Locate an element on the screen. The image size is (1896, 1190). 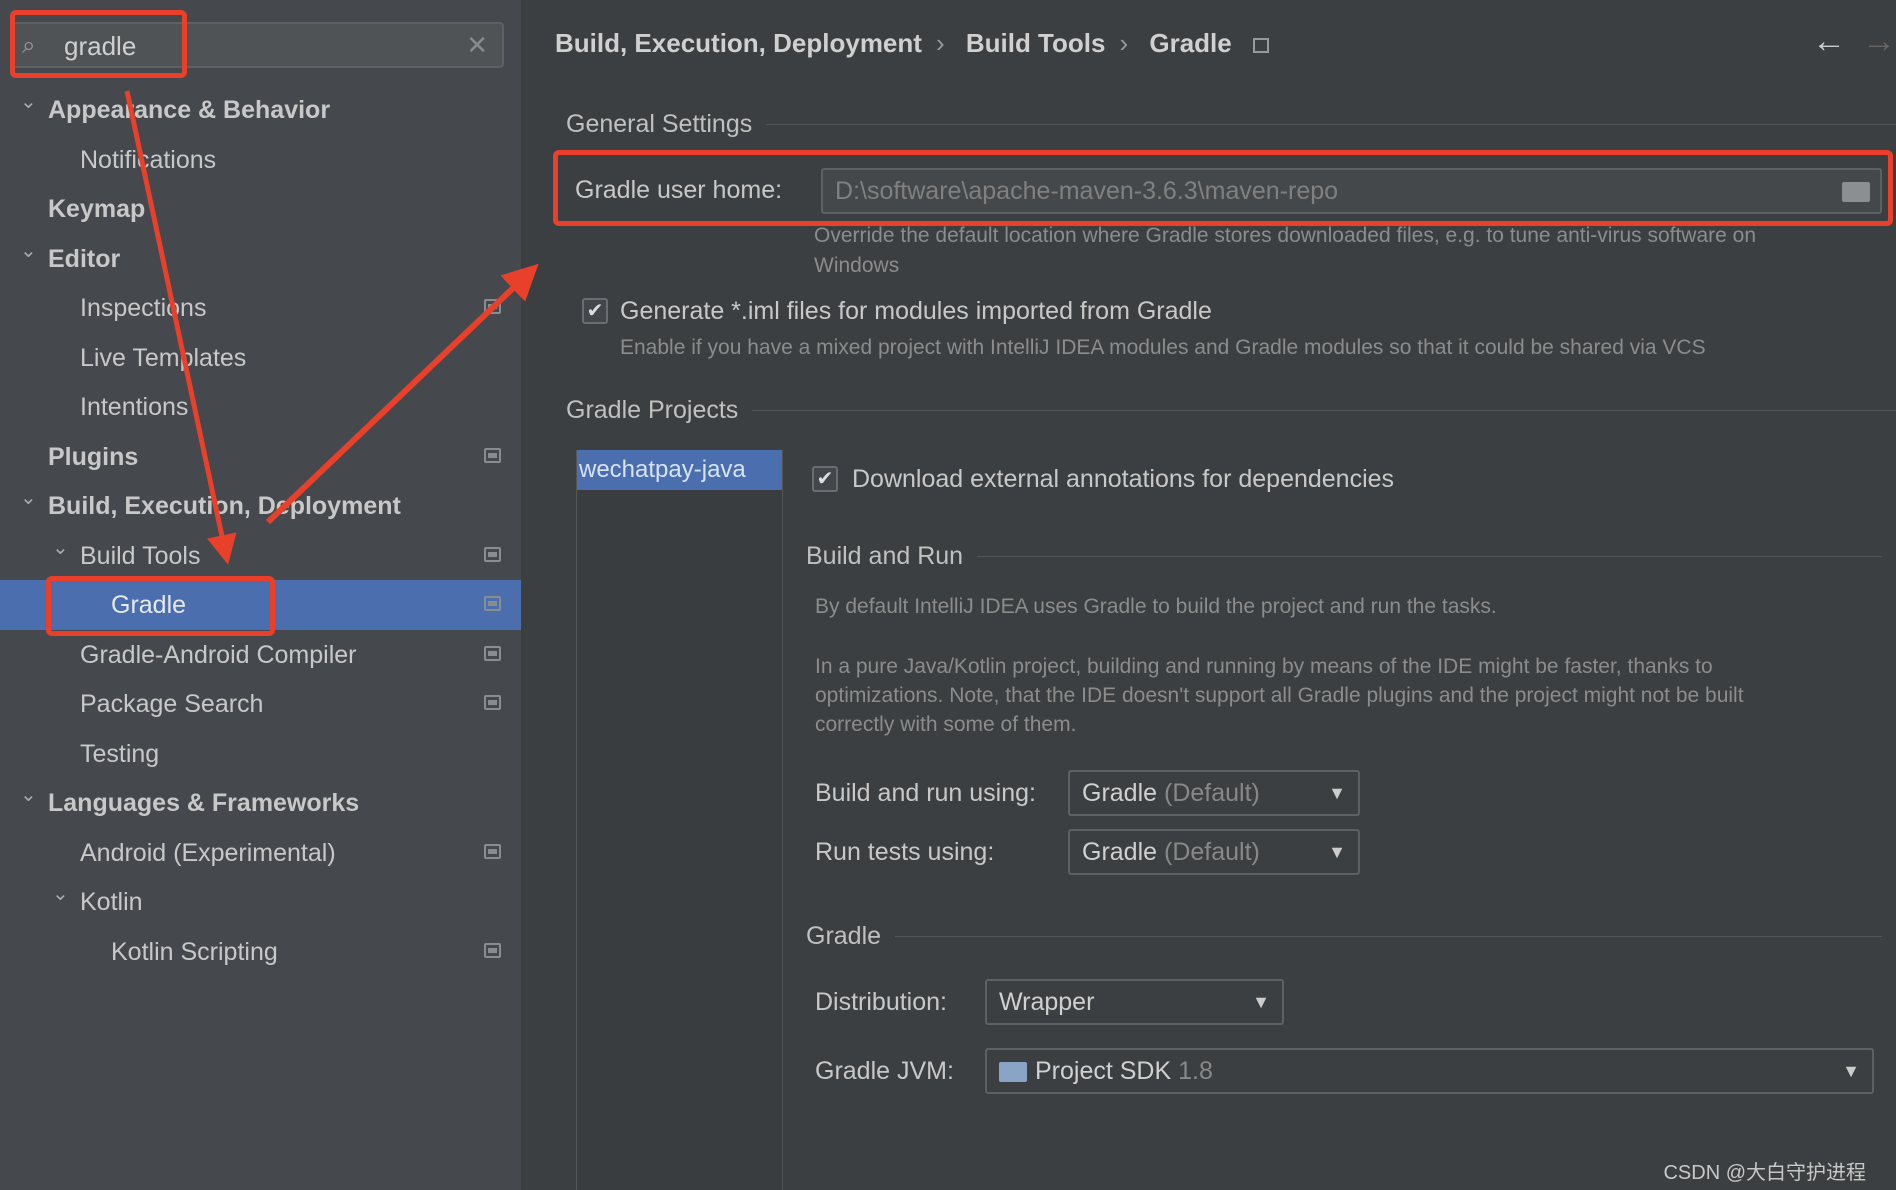
watermark: CSDN @大白守护进程 is located at coordinates (1764, 1173).